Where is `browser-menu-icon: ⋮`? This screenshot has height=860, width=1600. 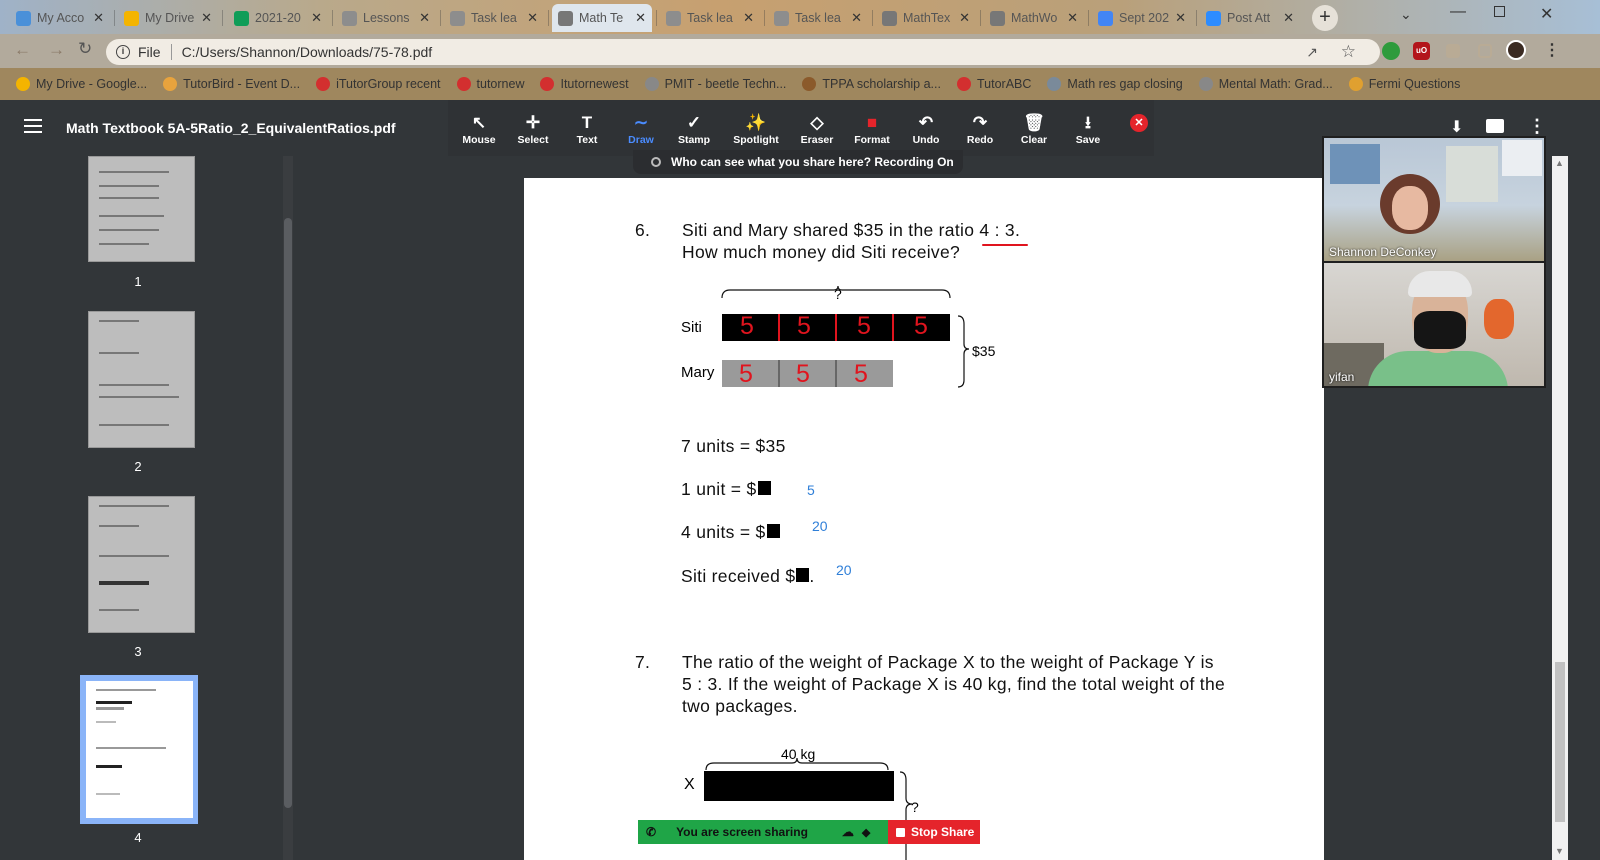
browser-menu-icon: ⋮ is located at coordinates (1552, 50).